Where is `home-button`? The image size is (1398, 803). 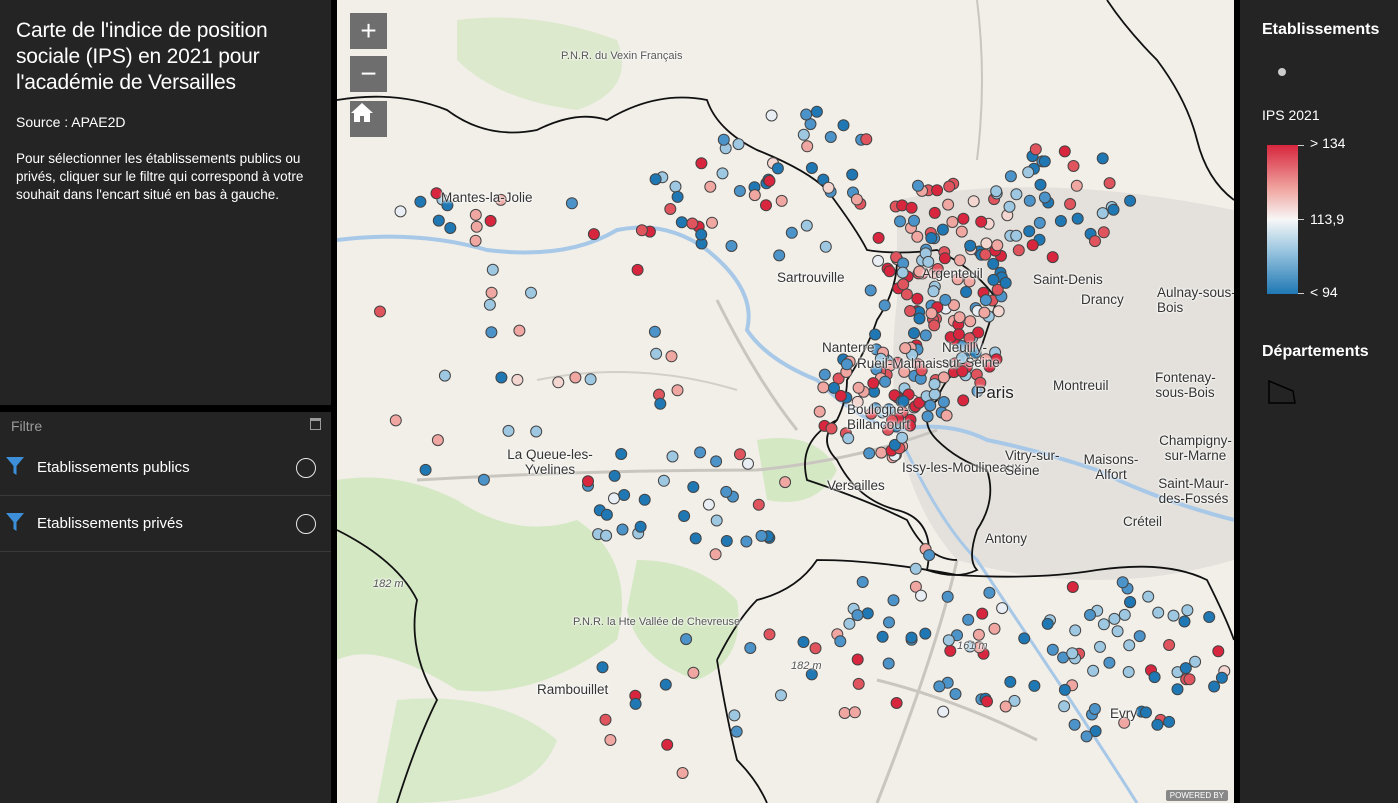 home-button is located at coordinates (368, 119).